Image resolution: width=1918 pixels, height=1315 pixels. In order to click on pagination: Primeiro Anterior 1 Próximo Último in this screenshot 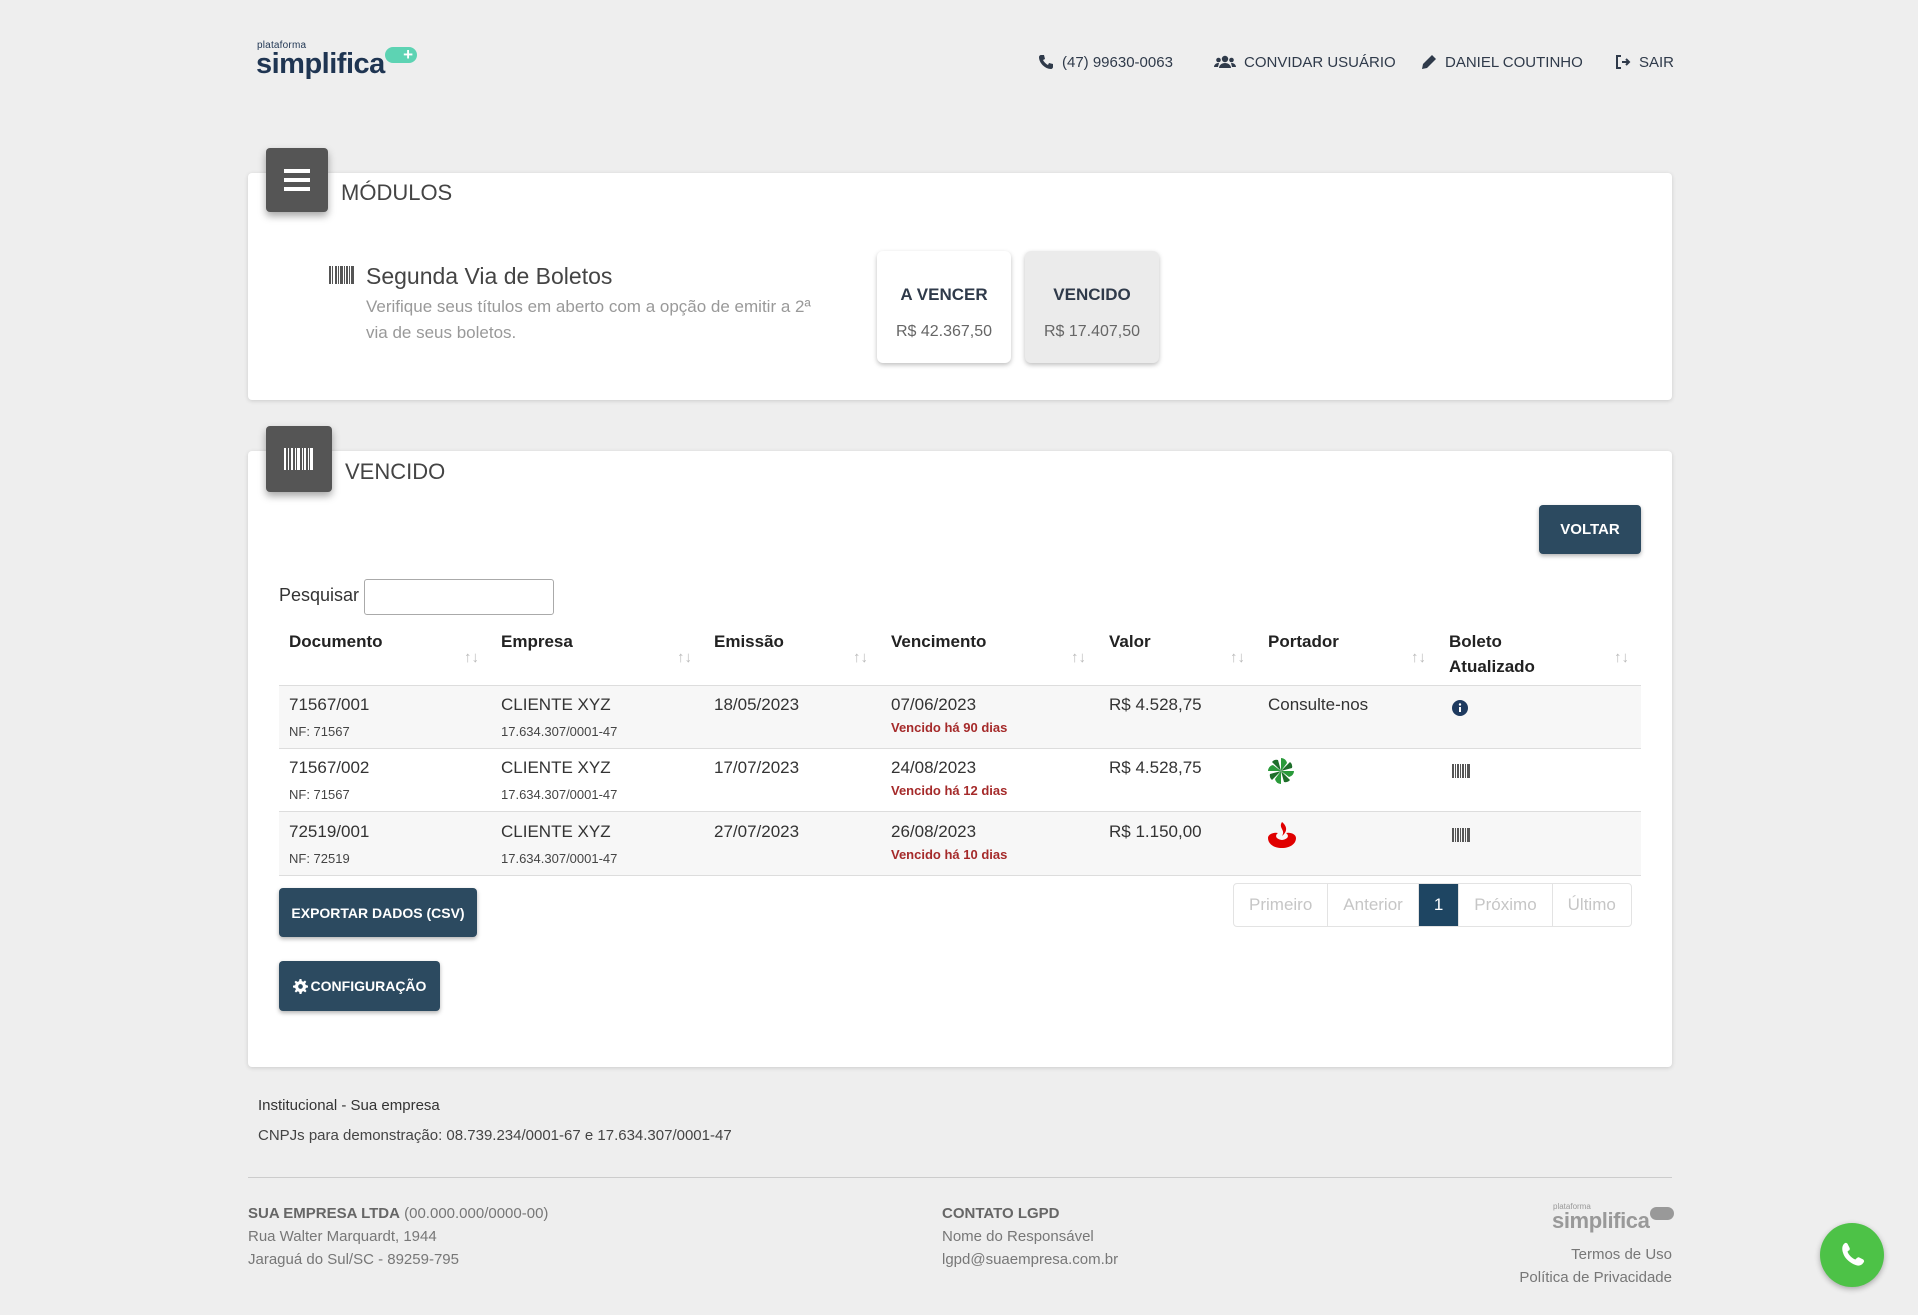, I will do `click(1432, 905)`.